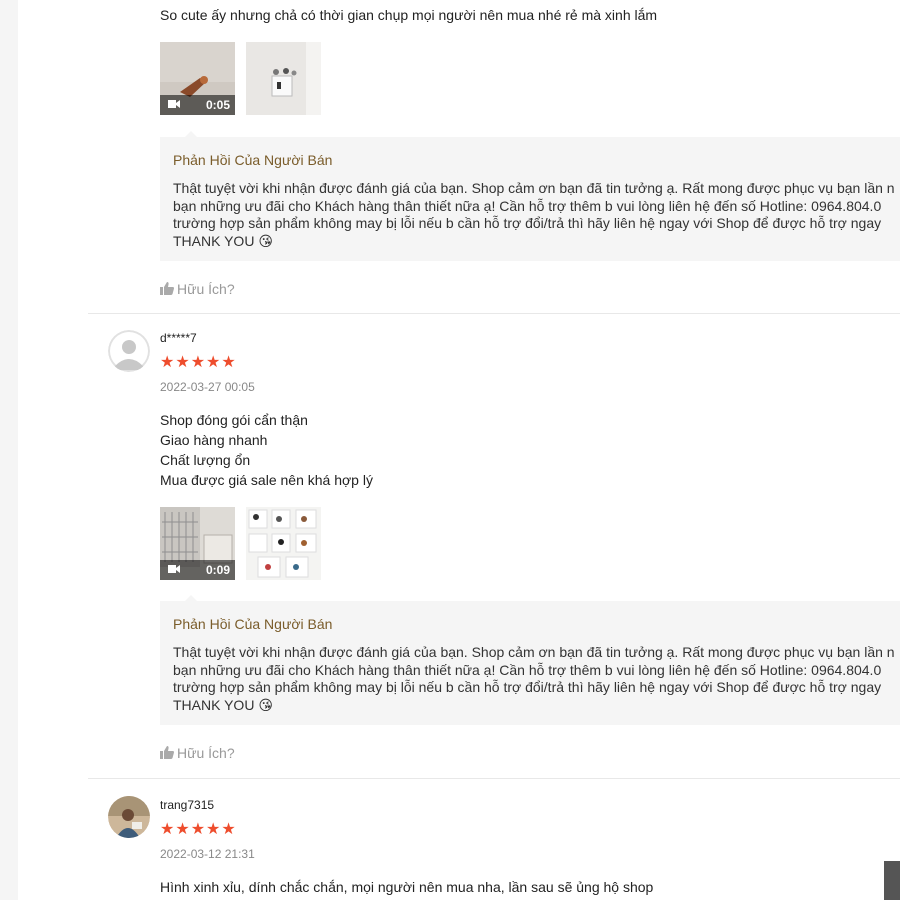 The width and height of the screenshot is (900, 900). Describe the element at coordinates (205, 460) in the screenshot. I see `review-text-line: Chất lượng ổn` at that location.